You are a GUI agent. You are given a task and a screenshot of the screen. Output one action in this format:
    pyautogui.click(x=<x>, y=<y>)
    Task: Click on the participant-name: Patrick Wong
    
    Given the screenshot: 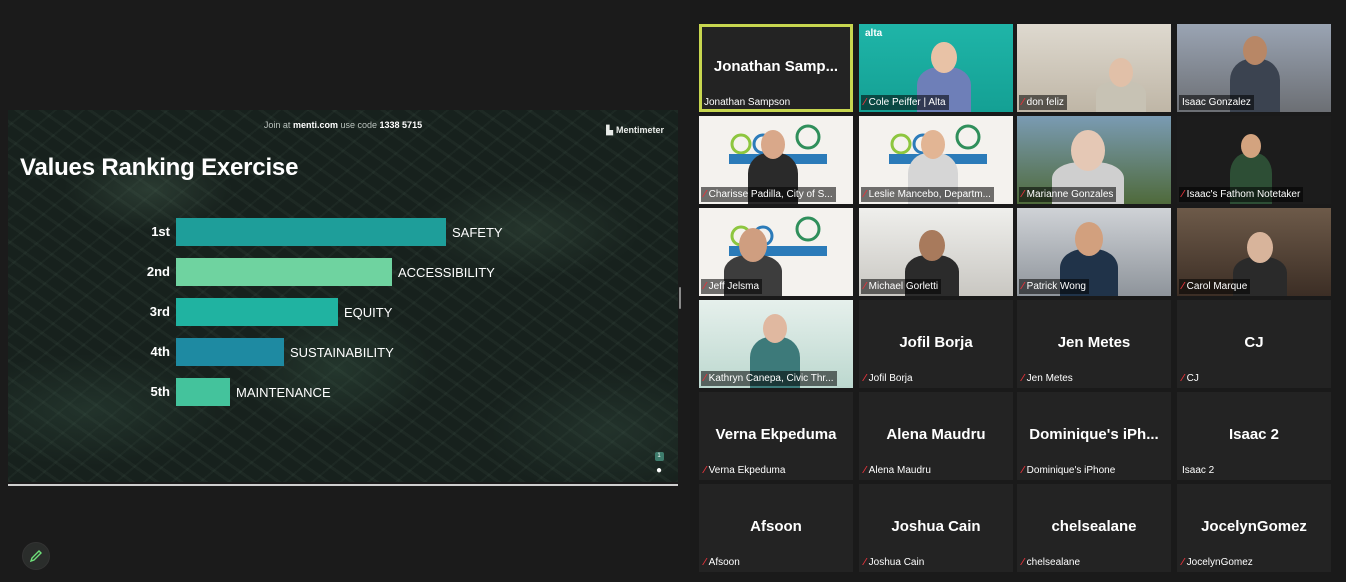 What is the action you would take?
    pyautogui.click(x=1056, y=286)
    